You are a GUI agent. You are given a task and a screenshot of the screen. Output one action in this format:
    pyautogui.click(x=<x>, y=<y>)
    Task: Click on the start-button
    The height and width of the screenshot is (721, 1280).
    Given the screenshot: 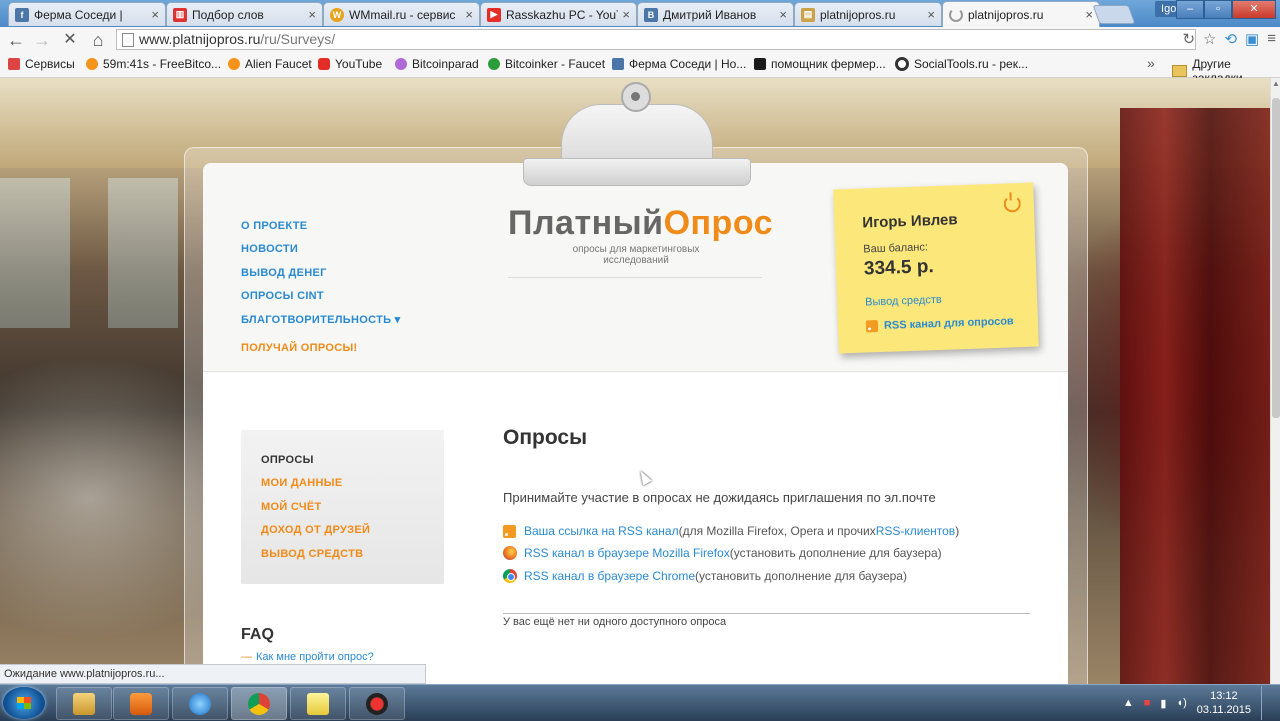 What is the action you would take?
    pyautogui.click(x=24, y=703)
    